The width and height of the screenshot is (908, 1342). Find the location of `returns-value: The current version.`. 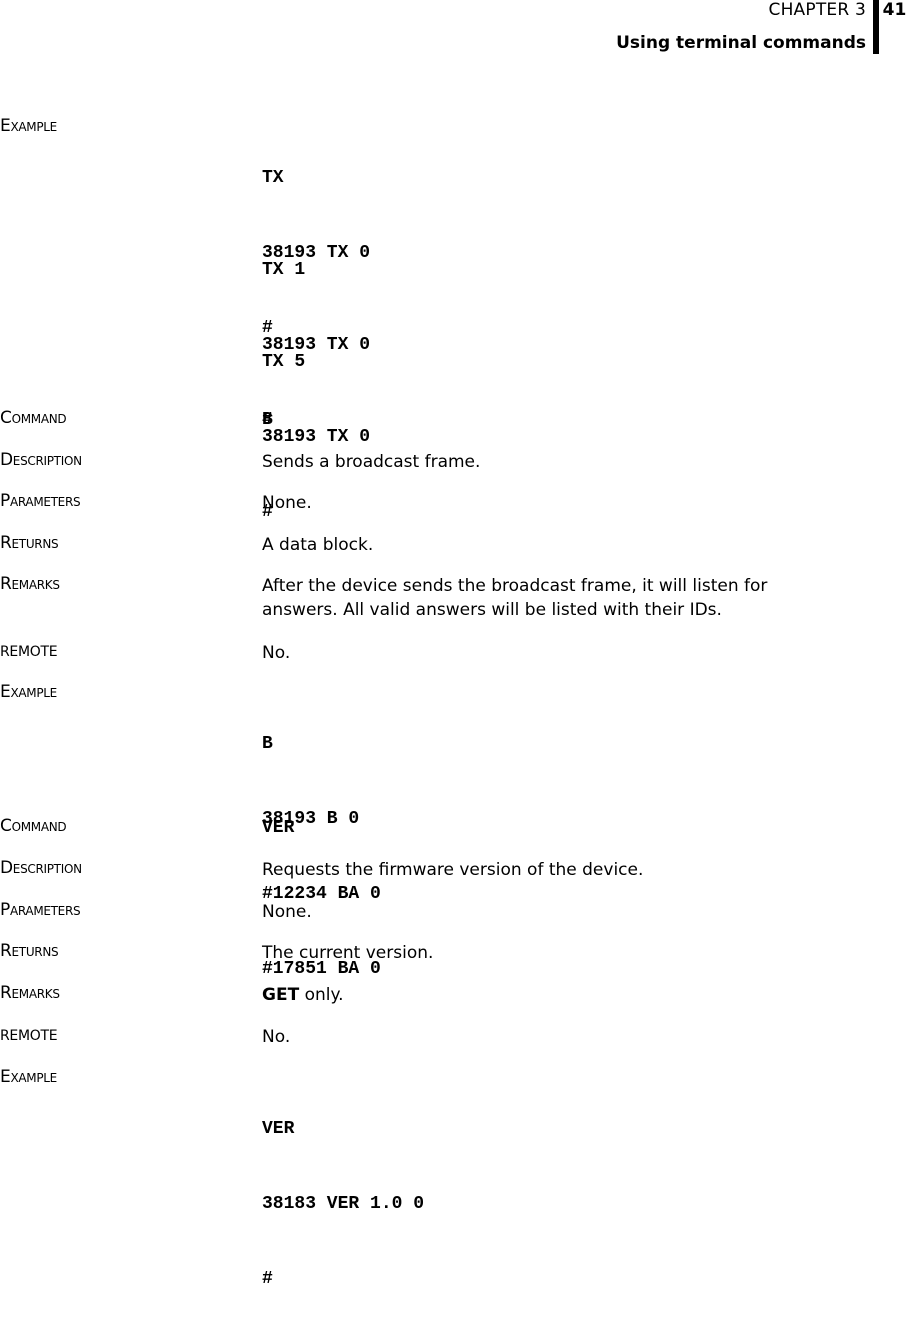

returns-value: The current version. is located at coordinates (348, 953).